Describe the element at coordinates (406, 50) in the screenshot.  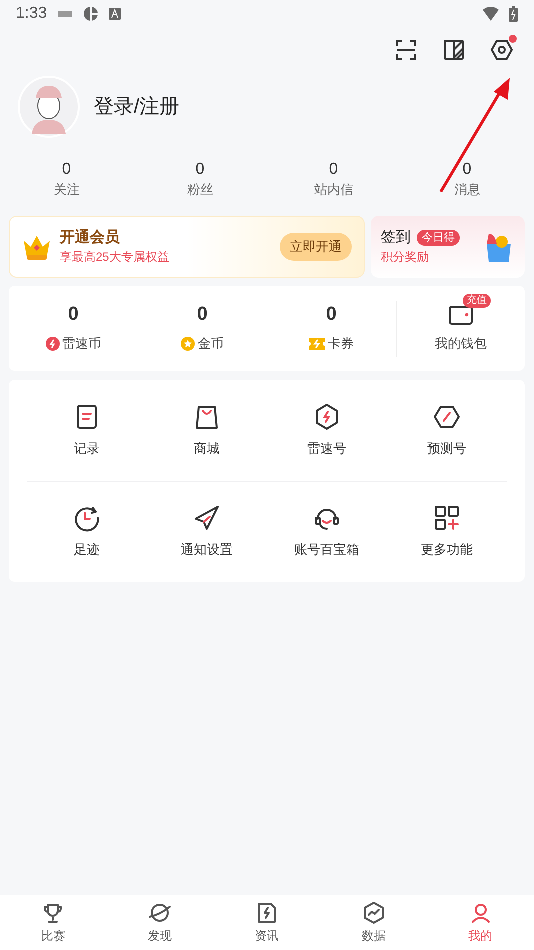
I see `scan-icon` at that location.